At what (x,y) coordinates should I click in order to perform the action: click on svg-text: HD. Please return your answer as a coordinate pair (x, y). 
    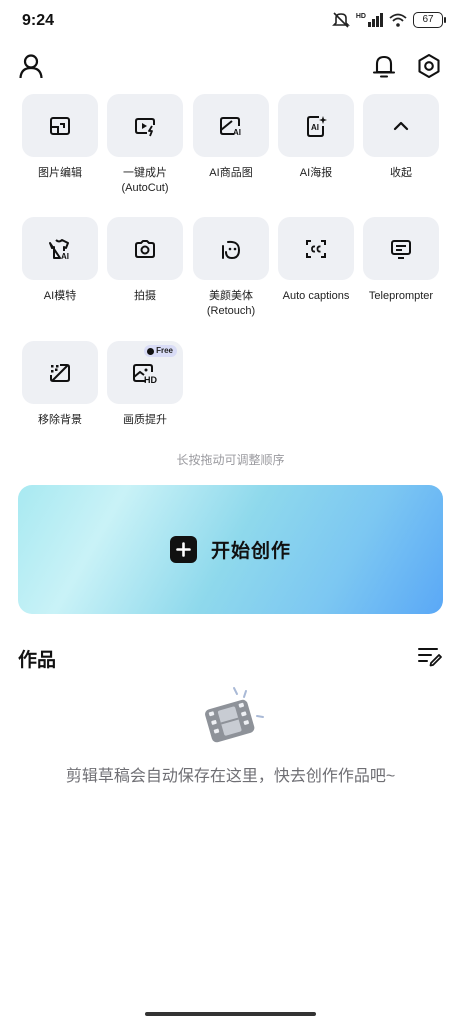
    Looking at the image, I should click on (150, 380).